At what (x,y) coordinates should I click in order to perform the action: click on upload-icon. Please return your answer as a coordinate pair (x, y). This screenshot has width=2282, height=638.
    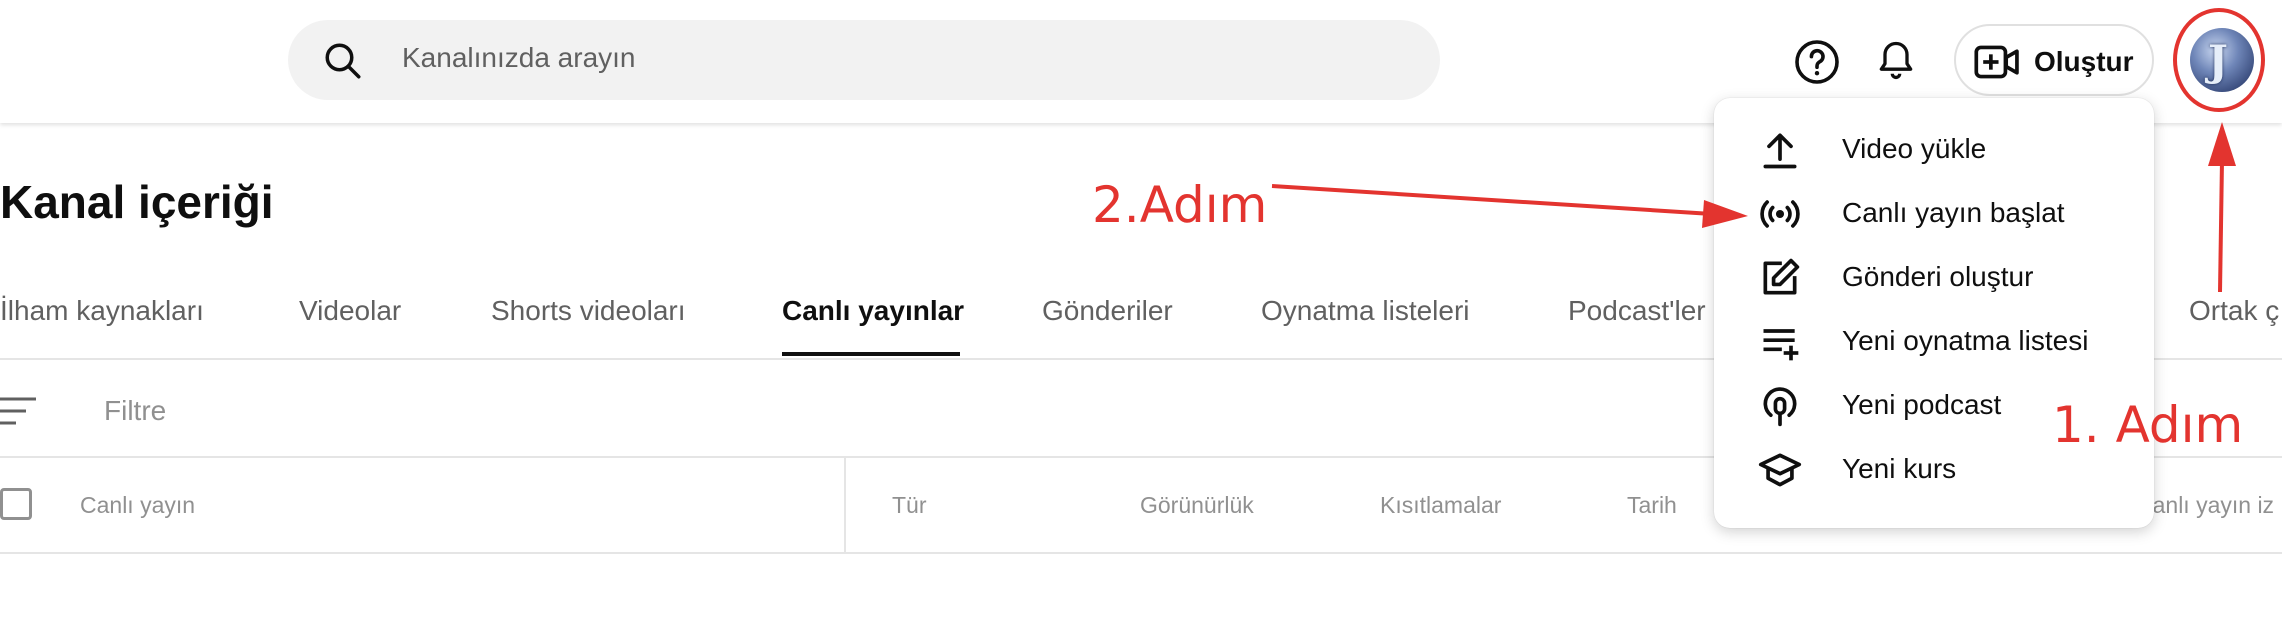
    Looking at the image, I should click on (1780, 151).